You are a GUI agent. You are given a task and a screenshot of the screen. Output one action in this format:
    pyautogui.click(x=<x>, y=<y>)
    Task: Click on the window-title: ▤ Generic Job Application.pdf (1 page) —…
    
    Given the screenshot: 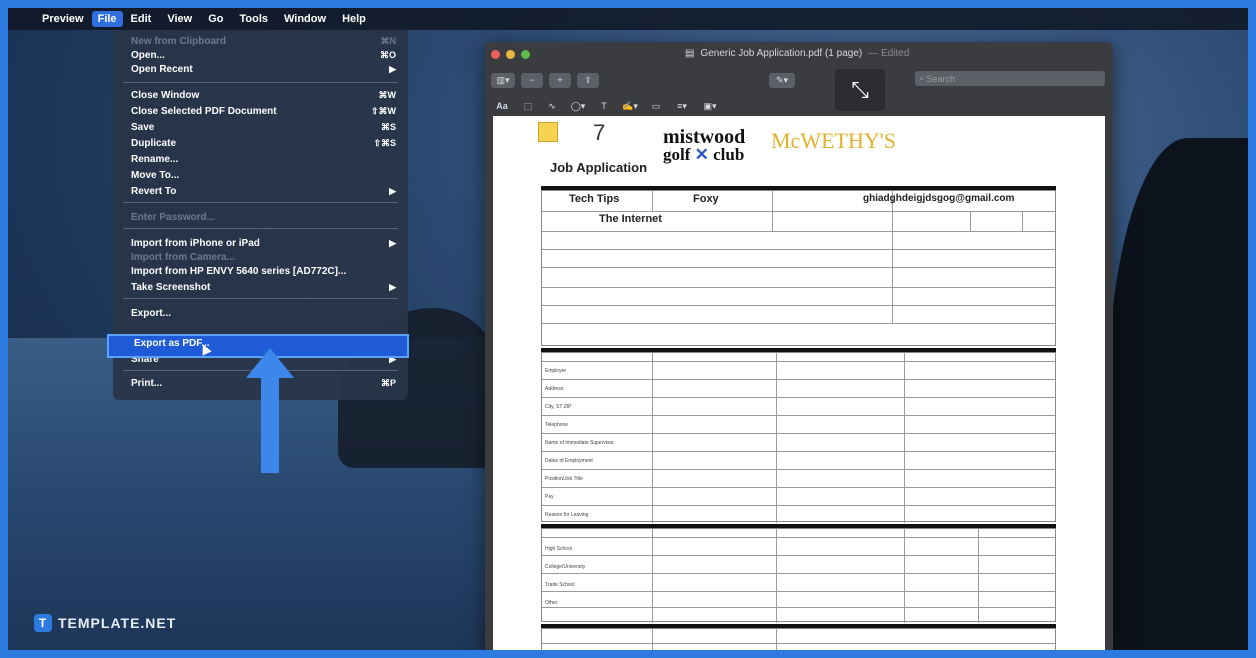 What is the action you would take?
    pyautogui.click(x=797, y=53)
    